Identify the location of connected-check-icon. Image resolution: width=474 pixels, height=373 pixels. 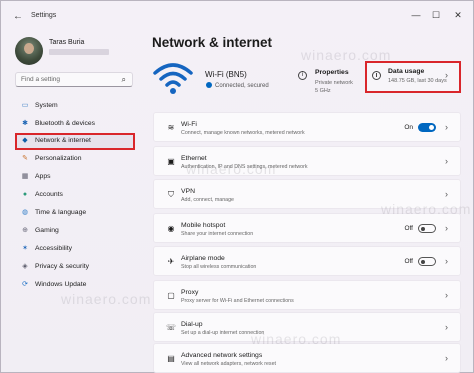
(209, 85).